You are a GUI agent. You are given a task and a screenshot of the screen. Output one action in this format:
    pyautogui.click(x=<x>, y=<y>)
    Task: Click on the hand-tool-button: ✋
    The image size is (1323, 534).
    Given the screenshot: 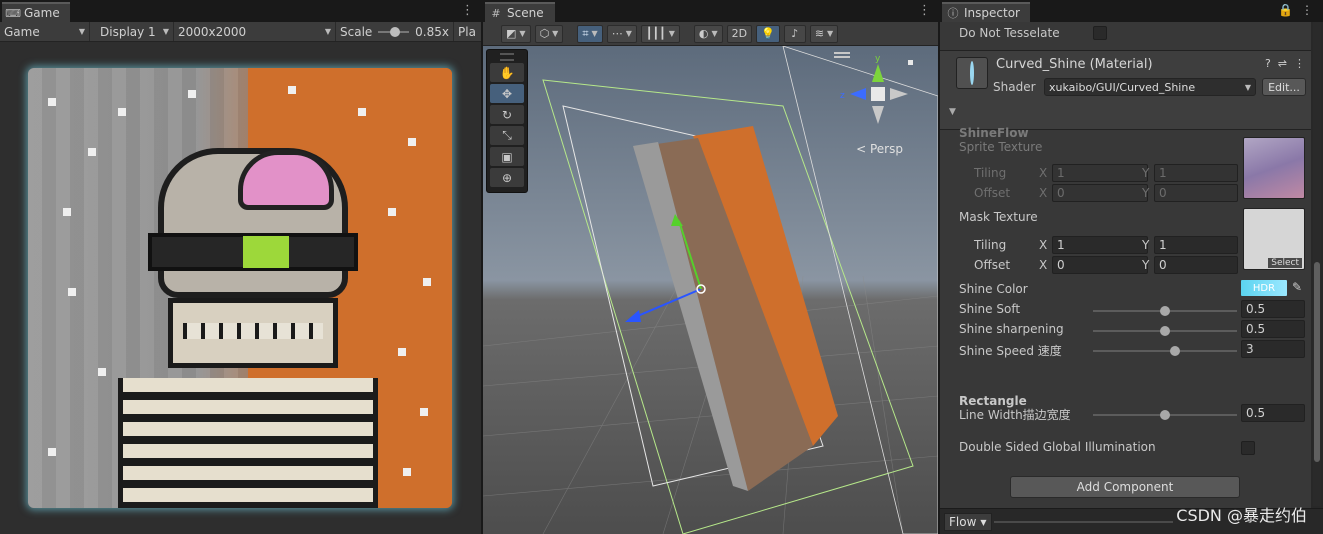 What is the action you would take?
    pyautogui.click(x=507, y=72)
    